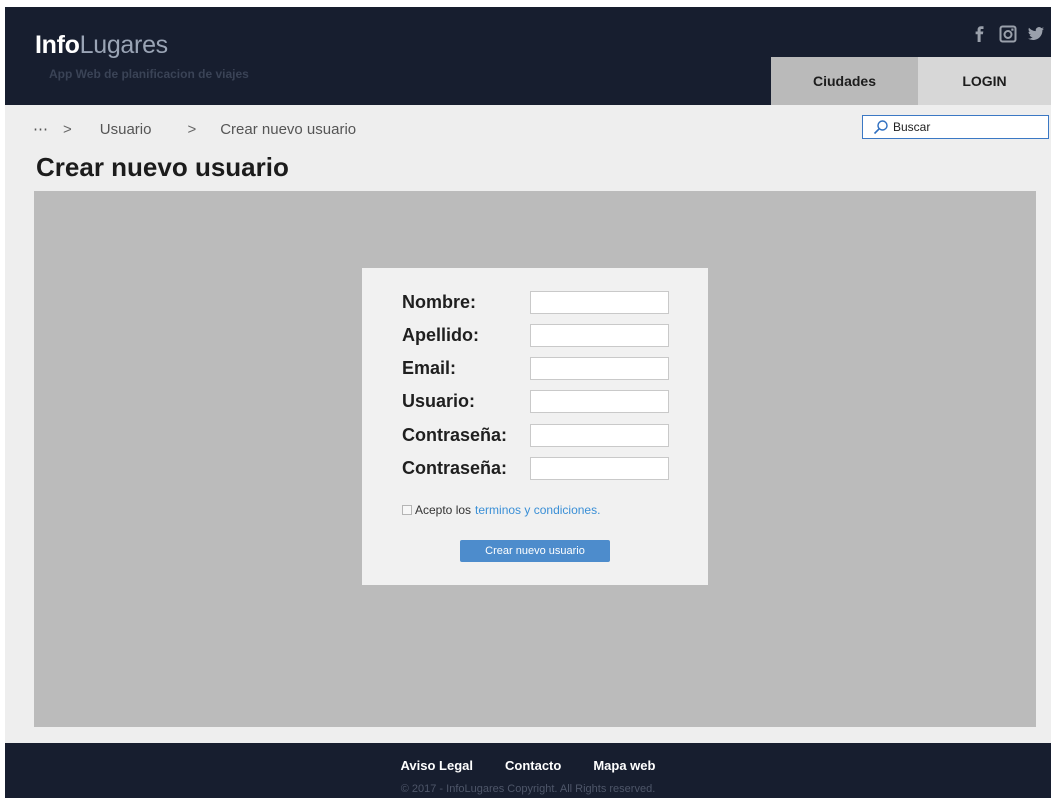 This screenshot has width=1051, height=798. I want to click on usuario-field, so click(599, 401).